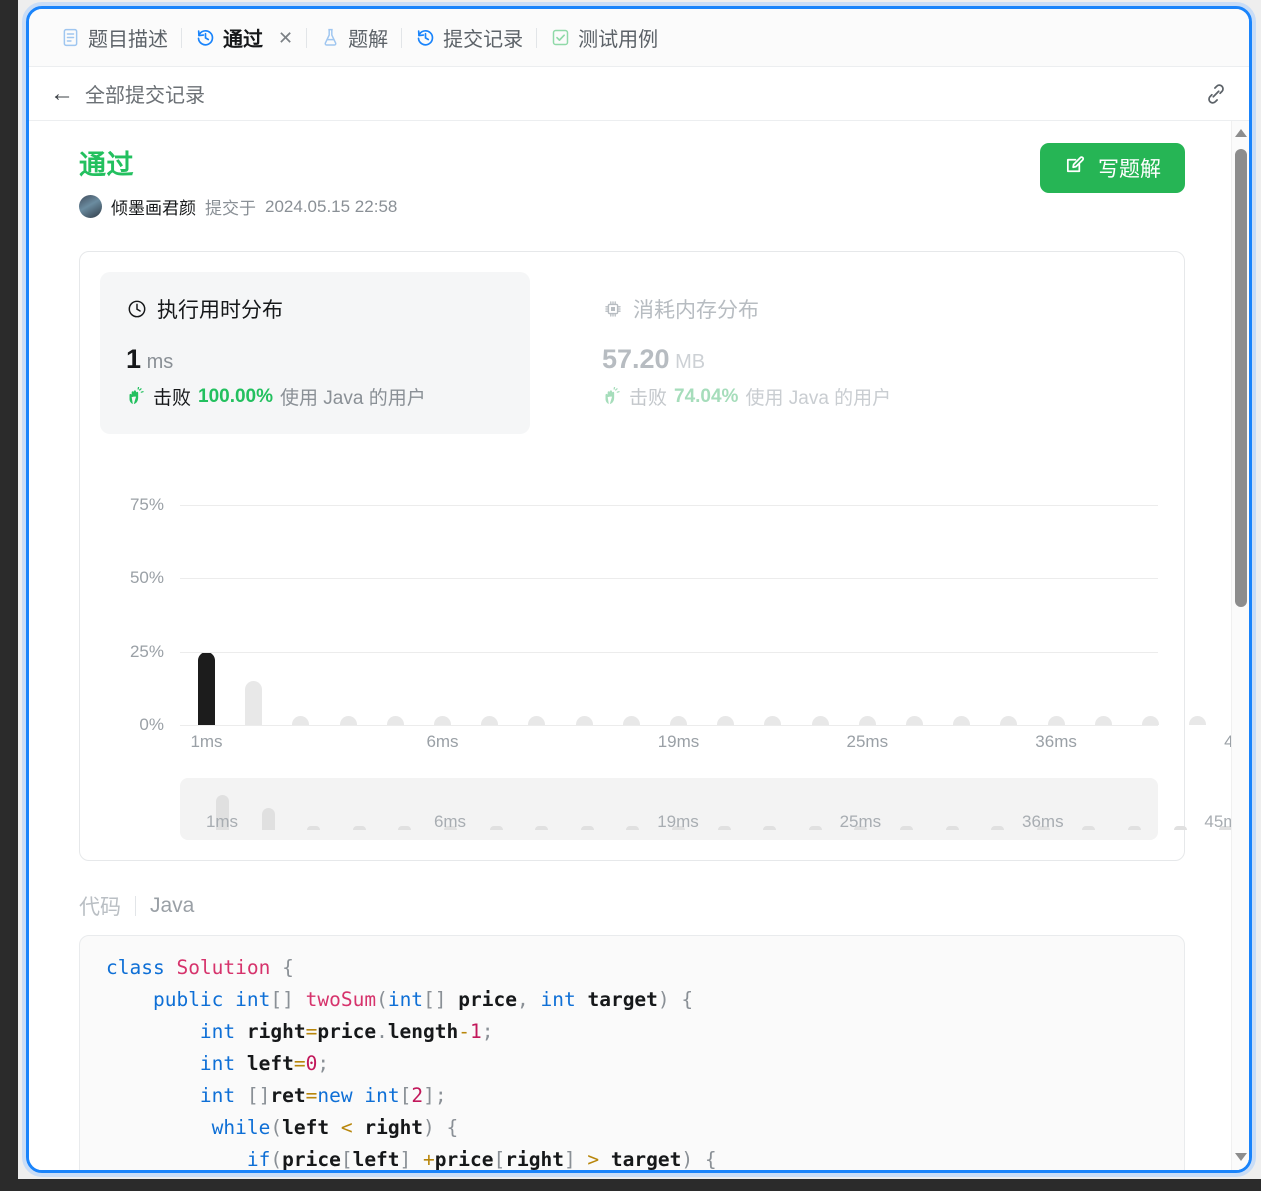 Image resolution: width=1261 pixels, height=1191 pixels. What do you see at coordinates (618, 40) in the screenshot?
I see `tab-label: 测试用例` at bounding box center [618, 40].